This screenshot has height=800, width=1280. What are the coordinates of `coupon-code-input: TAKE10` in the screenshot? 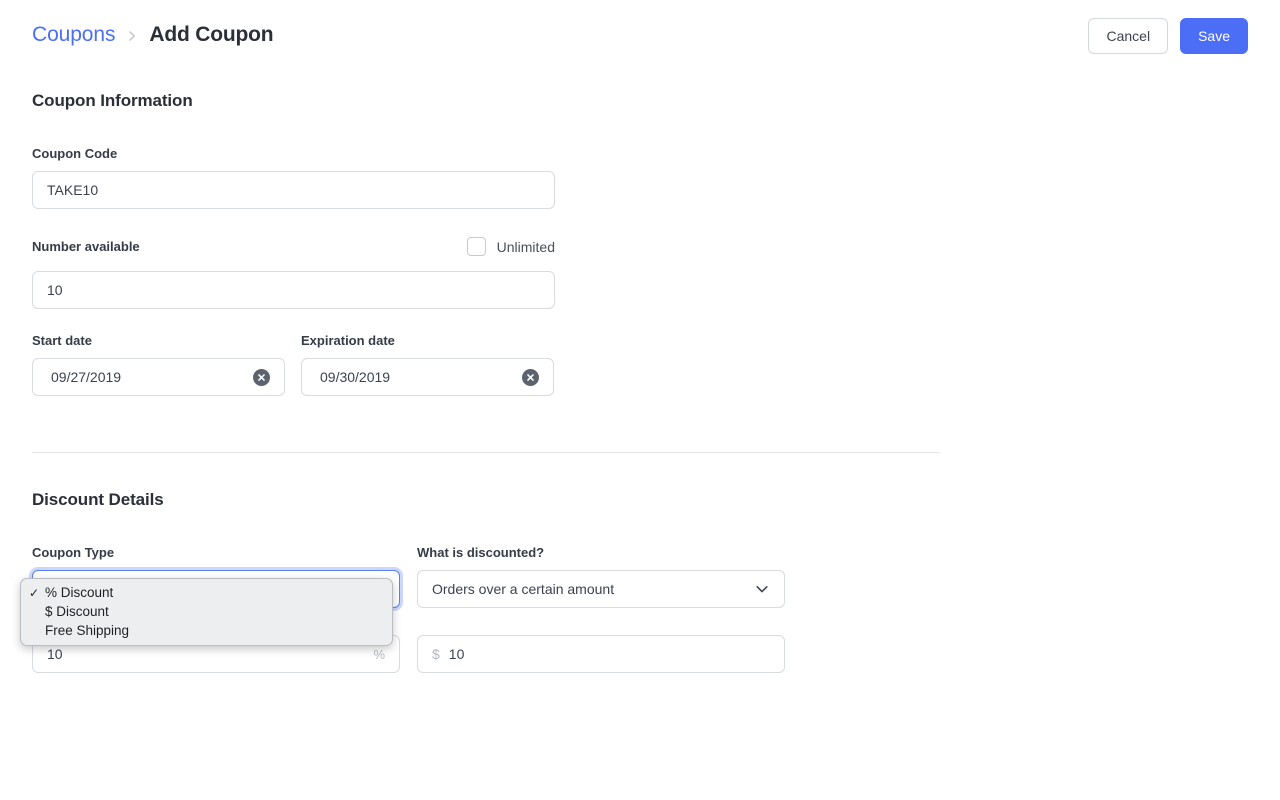 It's located at (293, 190).